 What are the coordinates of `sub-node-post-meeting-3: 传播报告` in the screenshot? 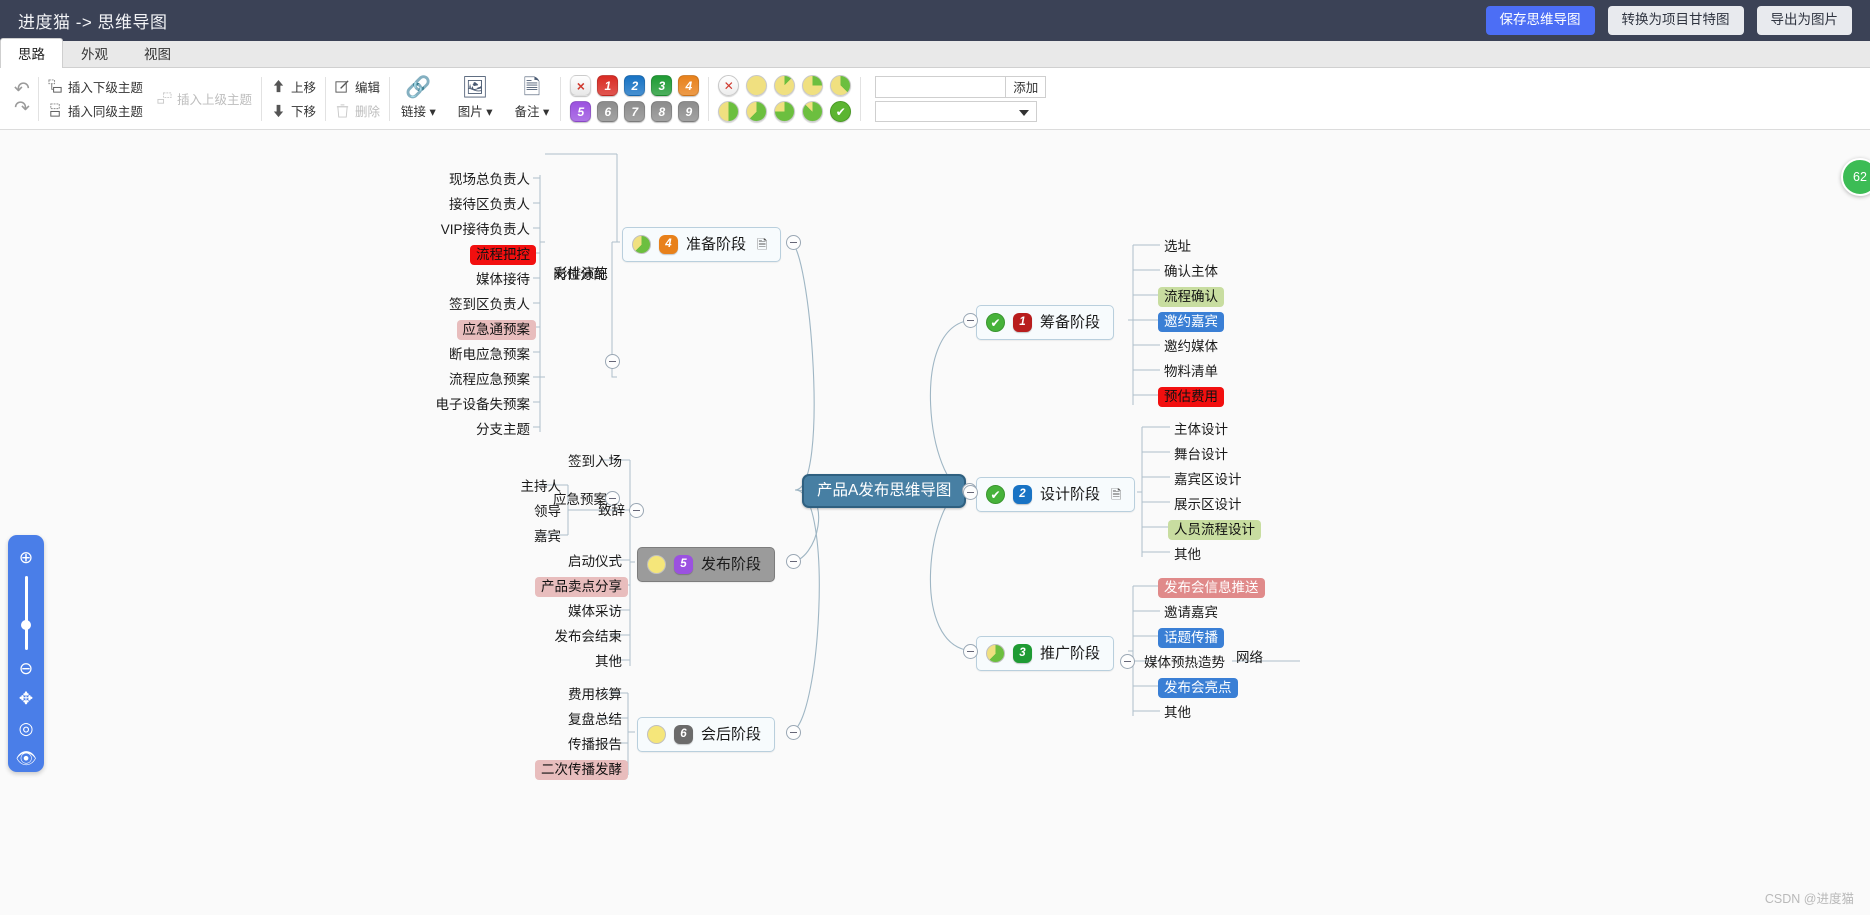 It's located at (595, 745).